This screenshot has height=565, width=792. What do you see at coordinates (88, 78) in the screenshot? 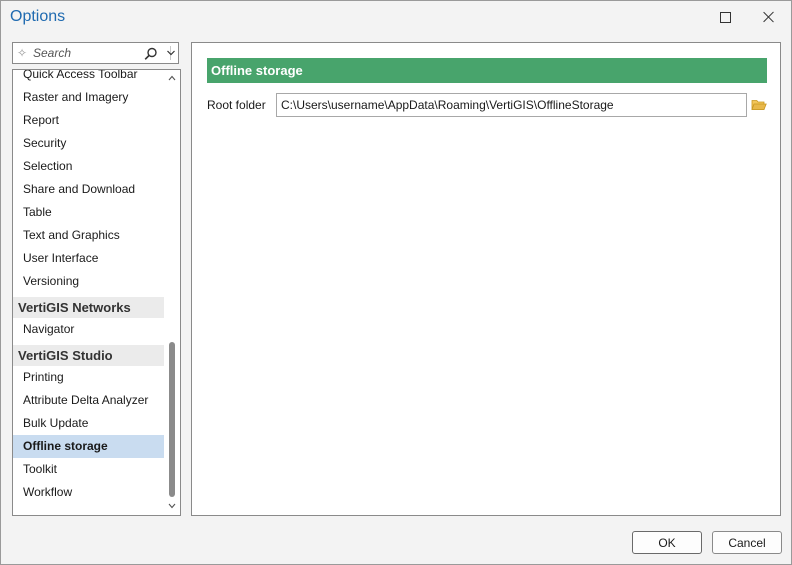
I see `sidebar-item-quick-access-toolbar: Quick Access Toolbar` at bounding box center [88, 78].